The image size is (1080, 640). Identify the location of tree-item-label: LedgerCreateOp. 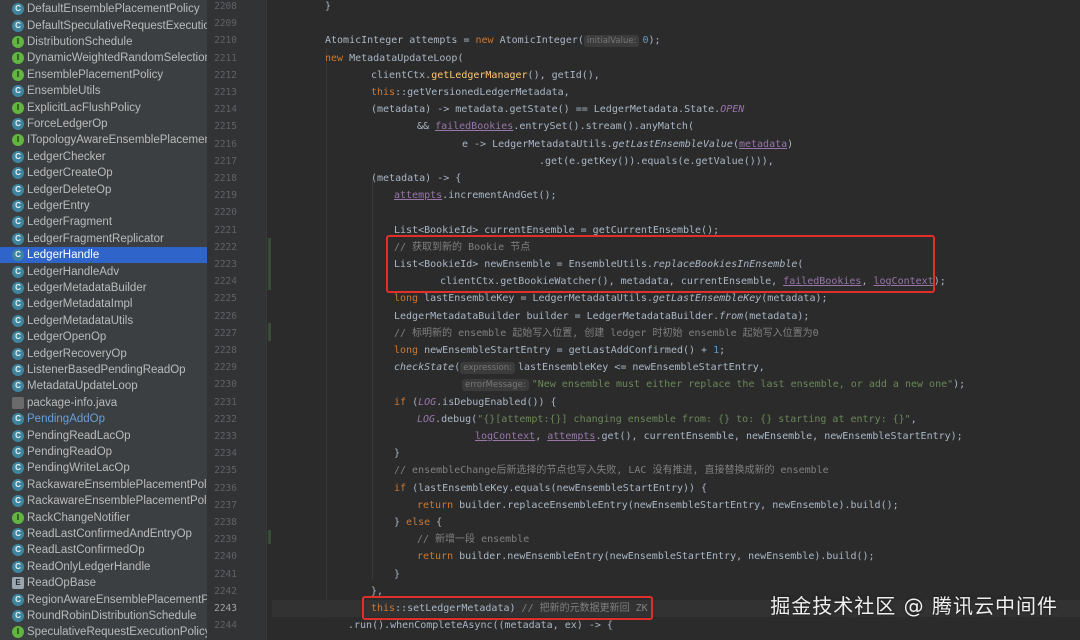
(70, 173).